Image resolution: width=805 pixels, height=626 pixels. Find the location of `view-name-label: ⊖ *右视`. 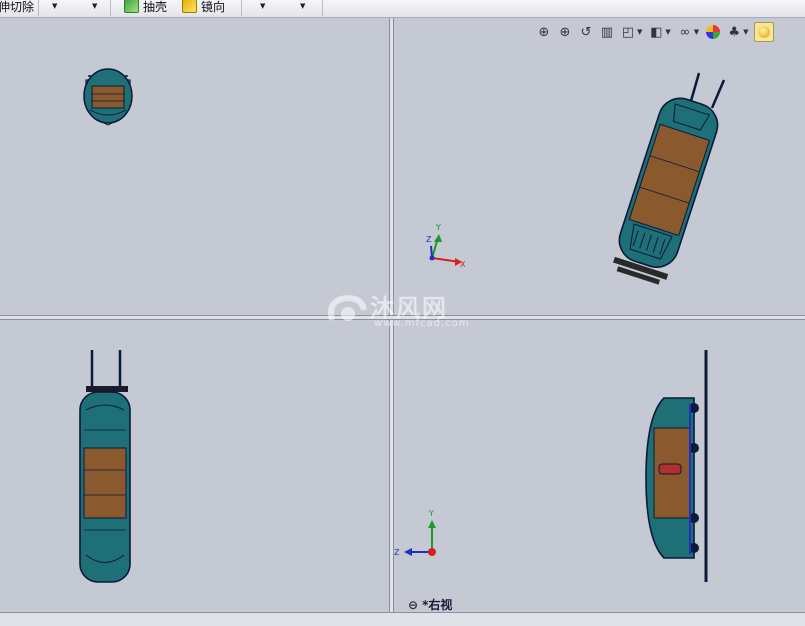

view-name-label: ⊖ *右视 is located at coordinates (430, 604).